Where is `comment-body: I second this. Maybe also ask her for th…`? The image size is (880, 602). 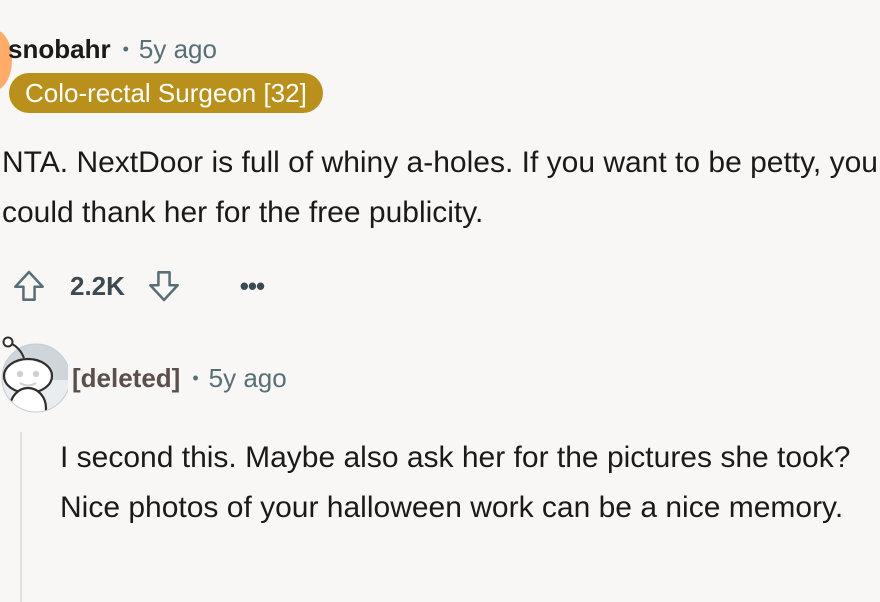
comment-body: I second this. Maybe also ask her for th… is located at coordinates (455, 482).